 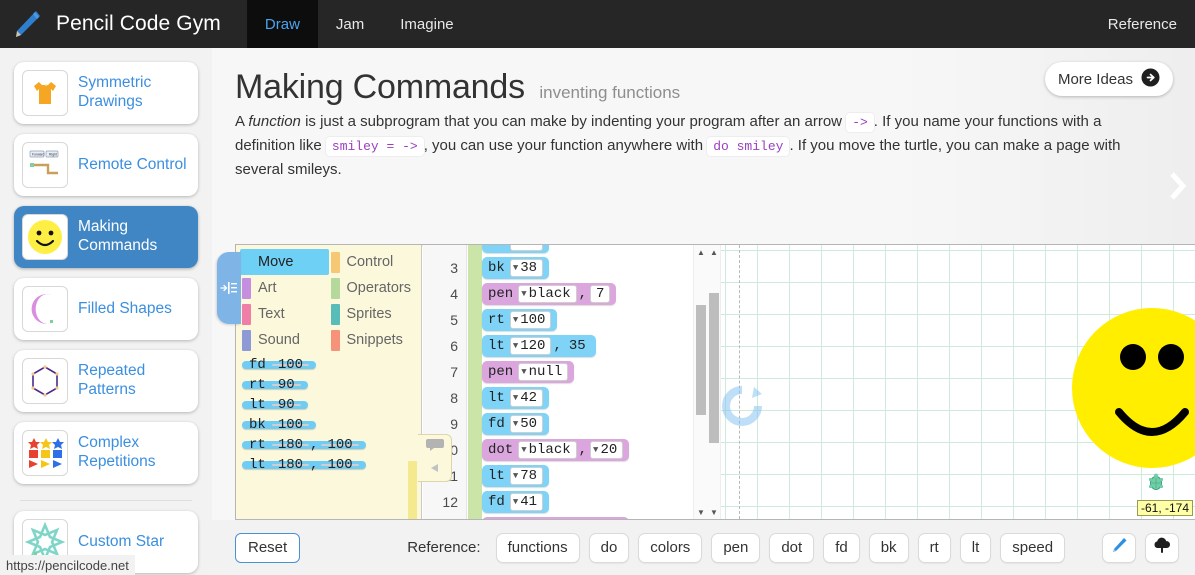 I want to click on code-editor-pane: 3 4 5 6 7 8 9 10 11 12 13 14 15, so click(x=565, y=382).